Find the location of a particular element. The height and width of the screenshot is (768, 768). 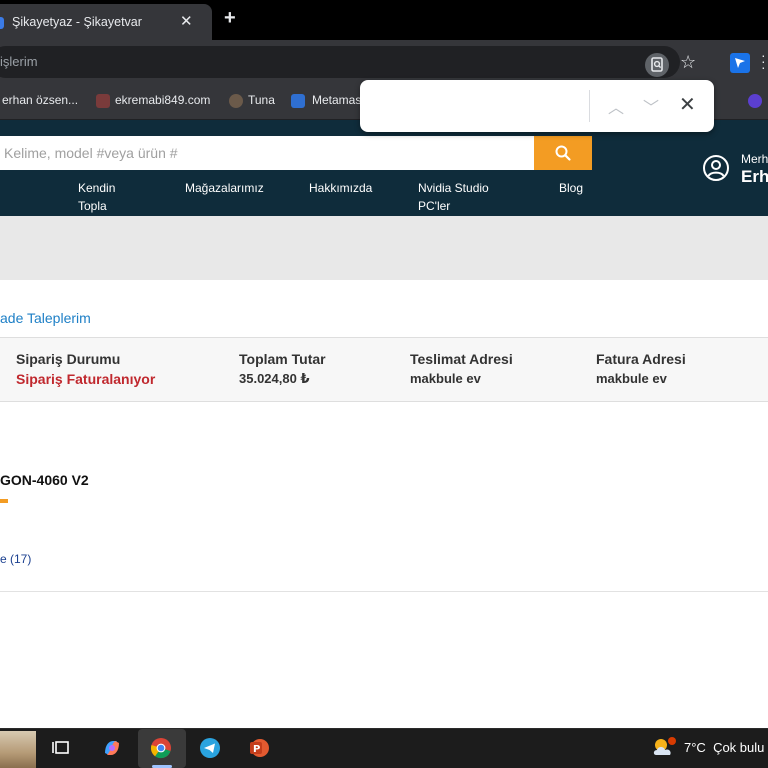

bookmark-item: ekremabi849.com is located at coordinates (162, 100).